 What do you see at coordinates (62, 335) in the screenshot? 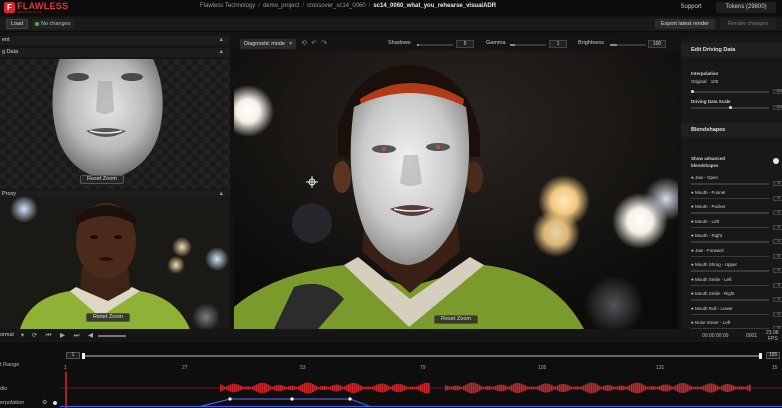
I see `play-icon: ▶` at bounding box center [62, 335].